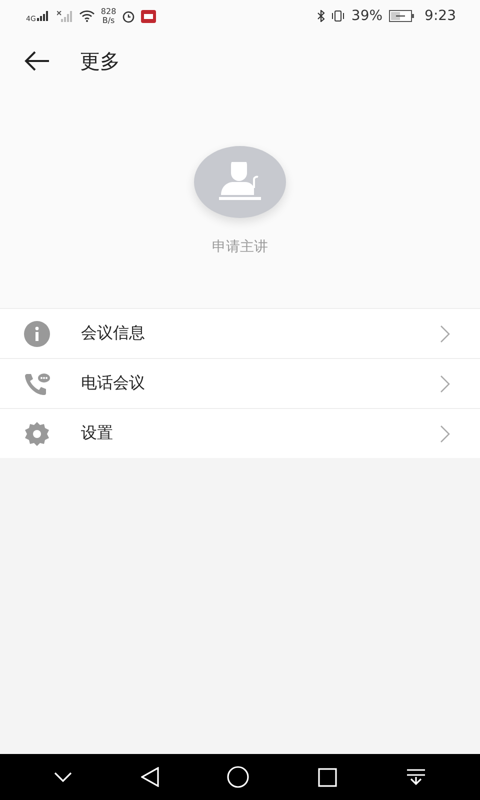  I want to click on info-icon, so click(37, 333).